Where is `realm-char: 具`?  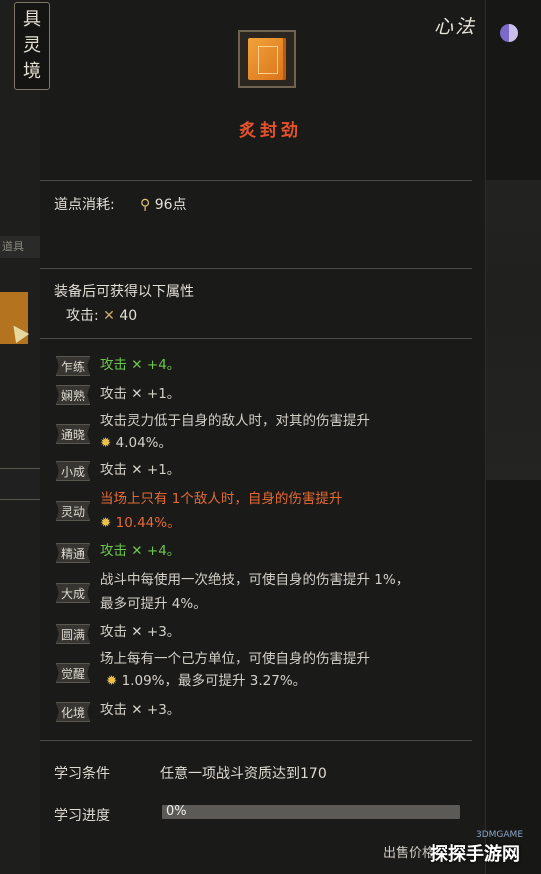
realm-char: 具 is located at coordinates (32, 19).